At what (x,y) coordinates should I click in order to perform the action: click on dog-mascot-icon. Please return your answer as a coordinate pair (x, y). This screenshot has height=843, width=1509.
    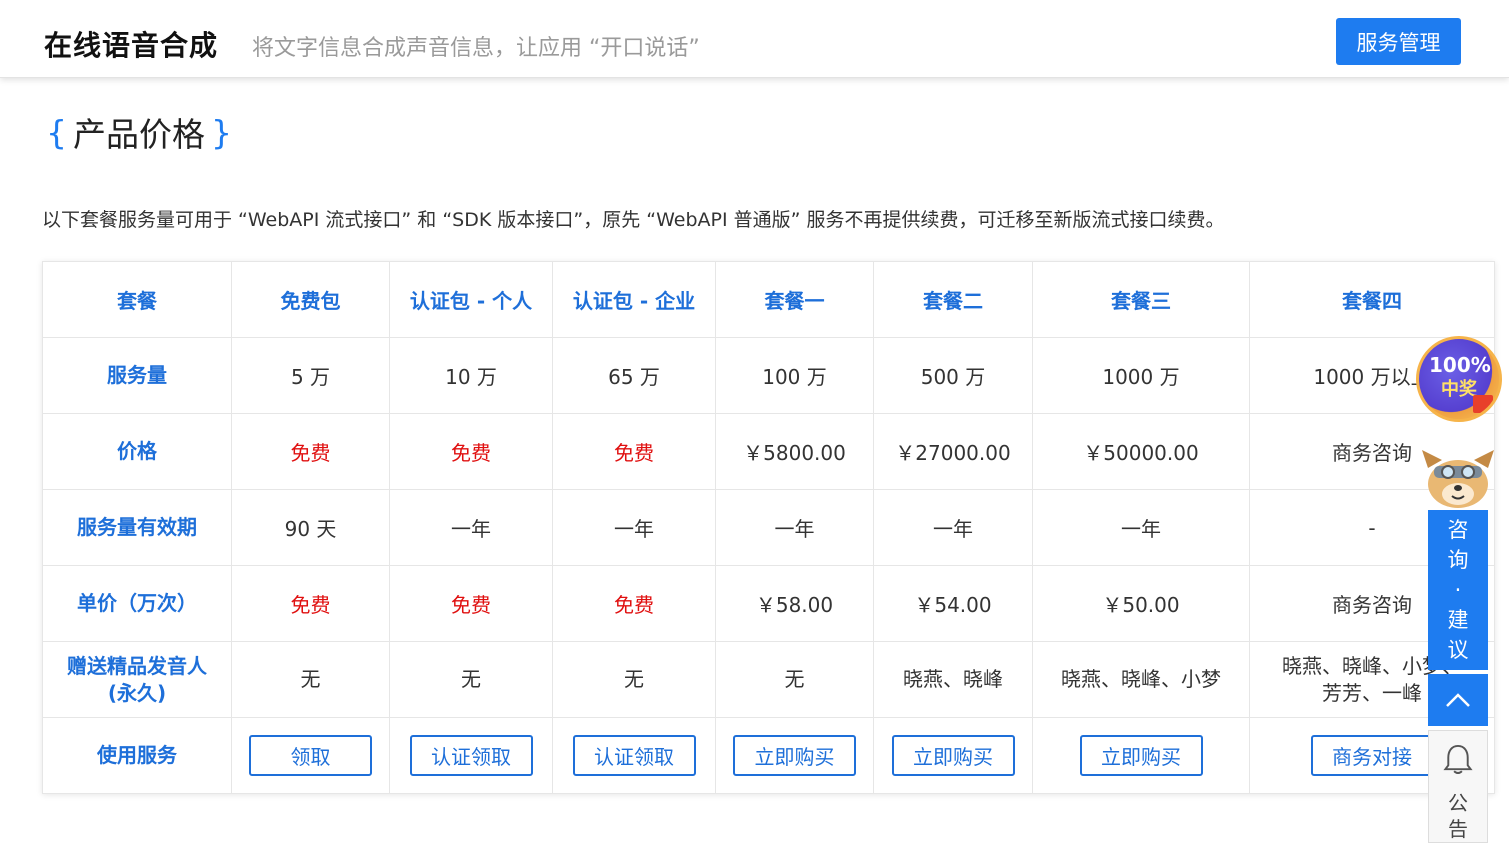
    Looking at the image, I should click on (1458, 479).